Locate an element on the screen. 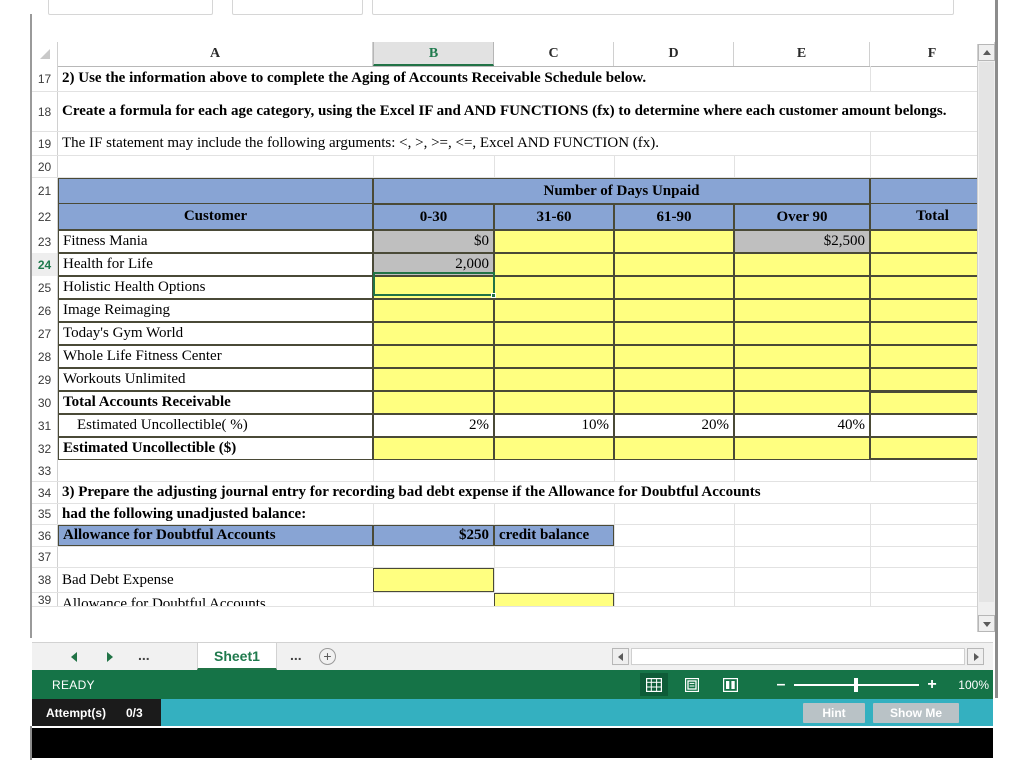 This screenshot has width=1024, height=775. row-header-18: 18 is located at coordinates (45, 111).